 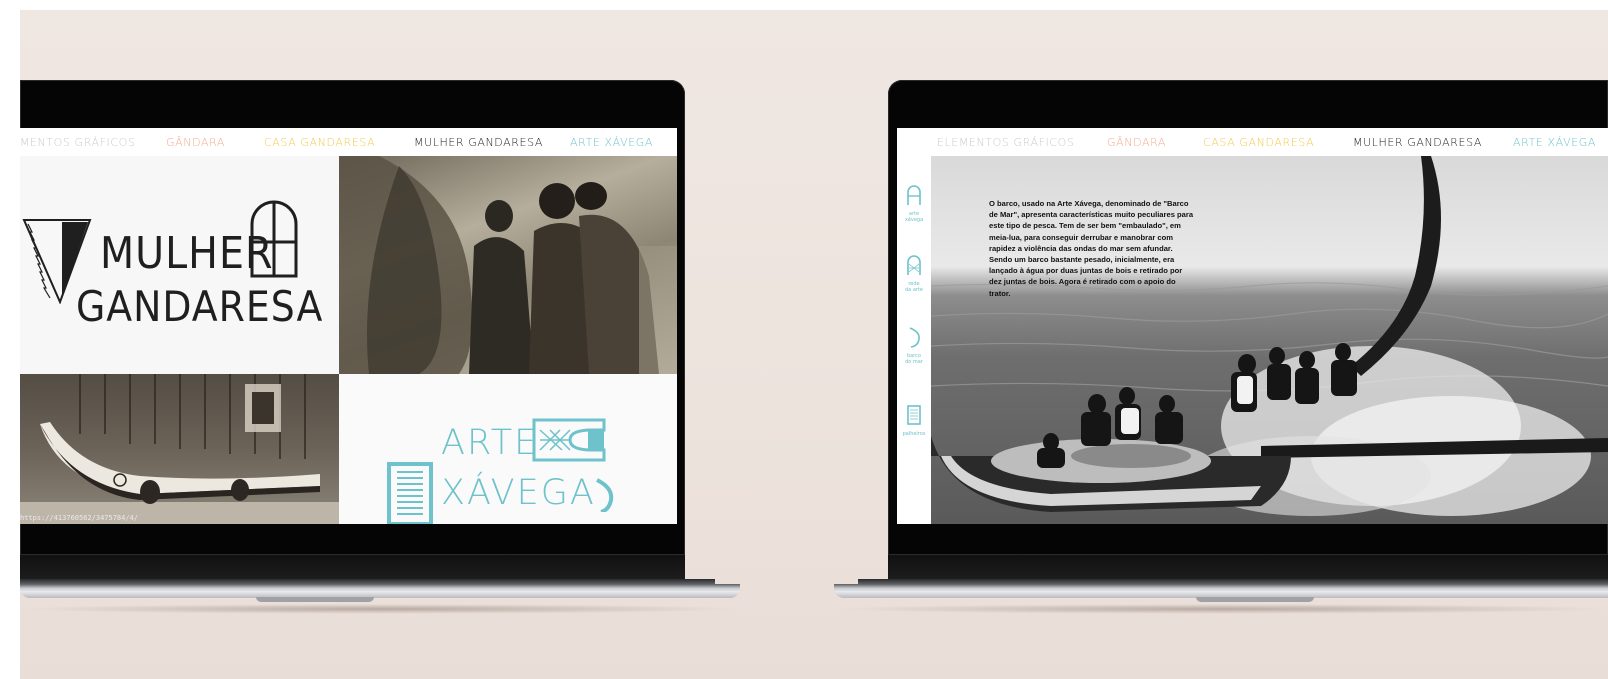 I want to click on rail-label-bottom: xávega, so click(x=914, y=220).